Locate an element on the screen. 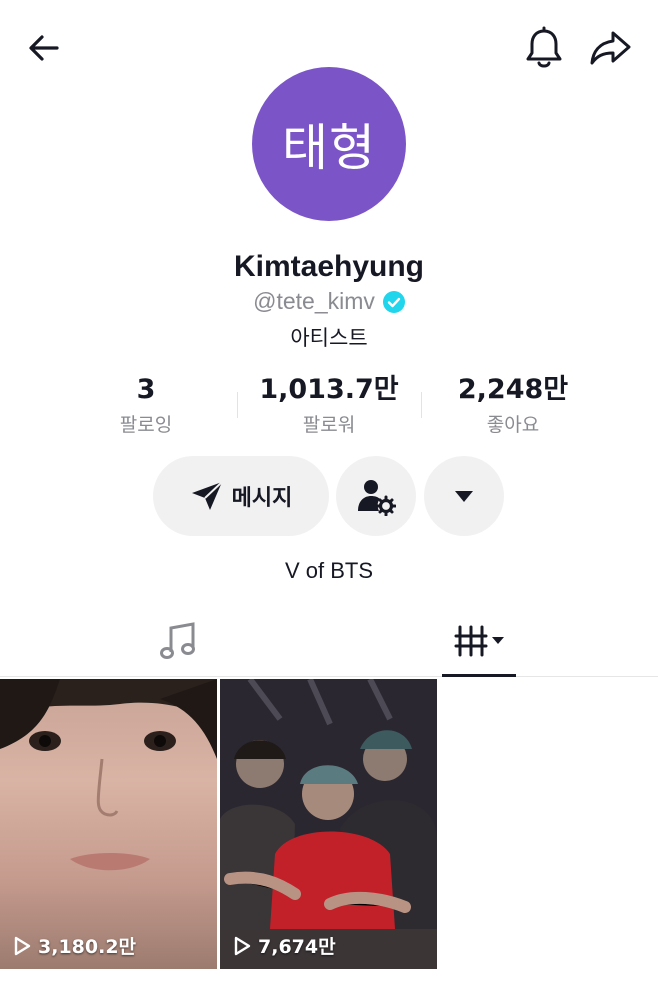 This screenshot has width=658, height=987. display-name: Kimtaehyung is located at coordinates (329, 266).